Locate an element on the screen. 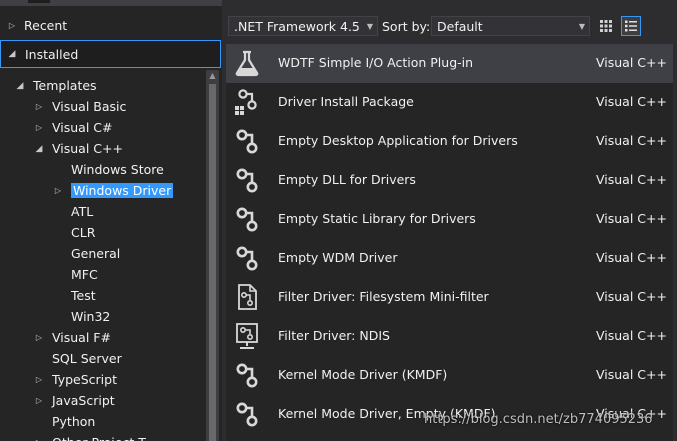  template-name: Driver Install Package is located at coordinates (346, 101).